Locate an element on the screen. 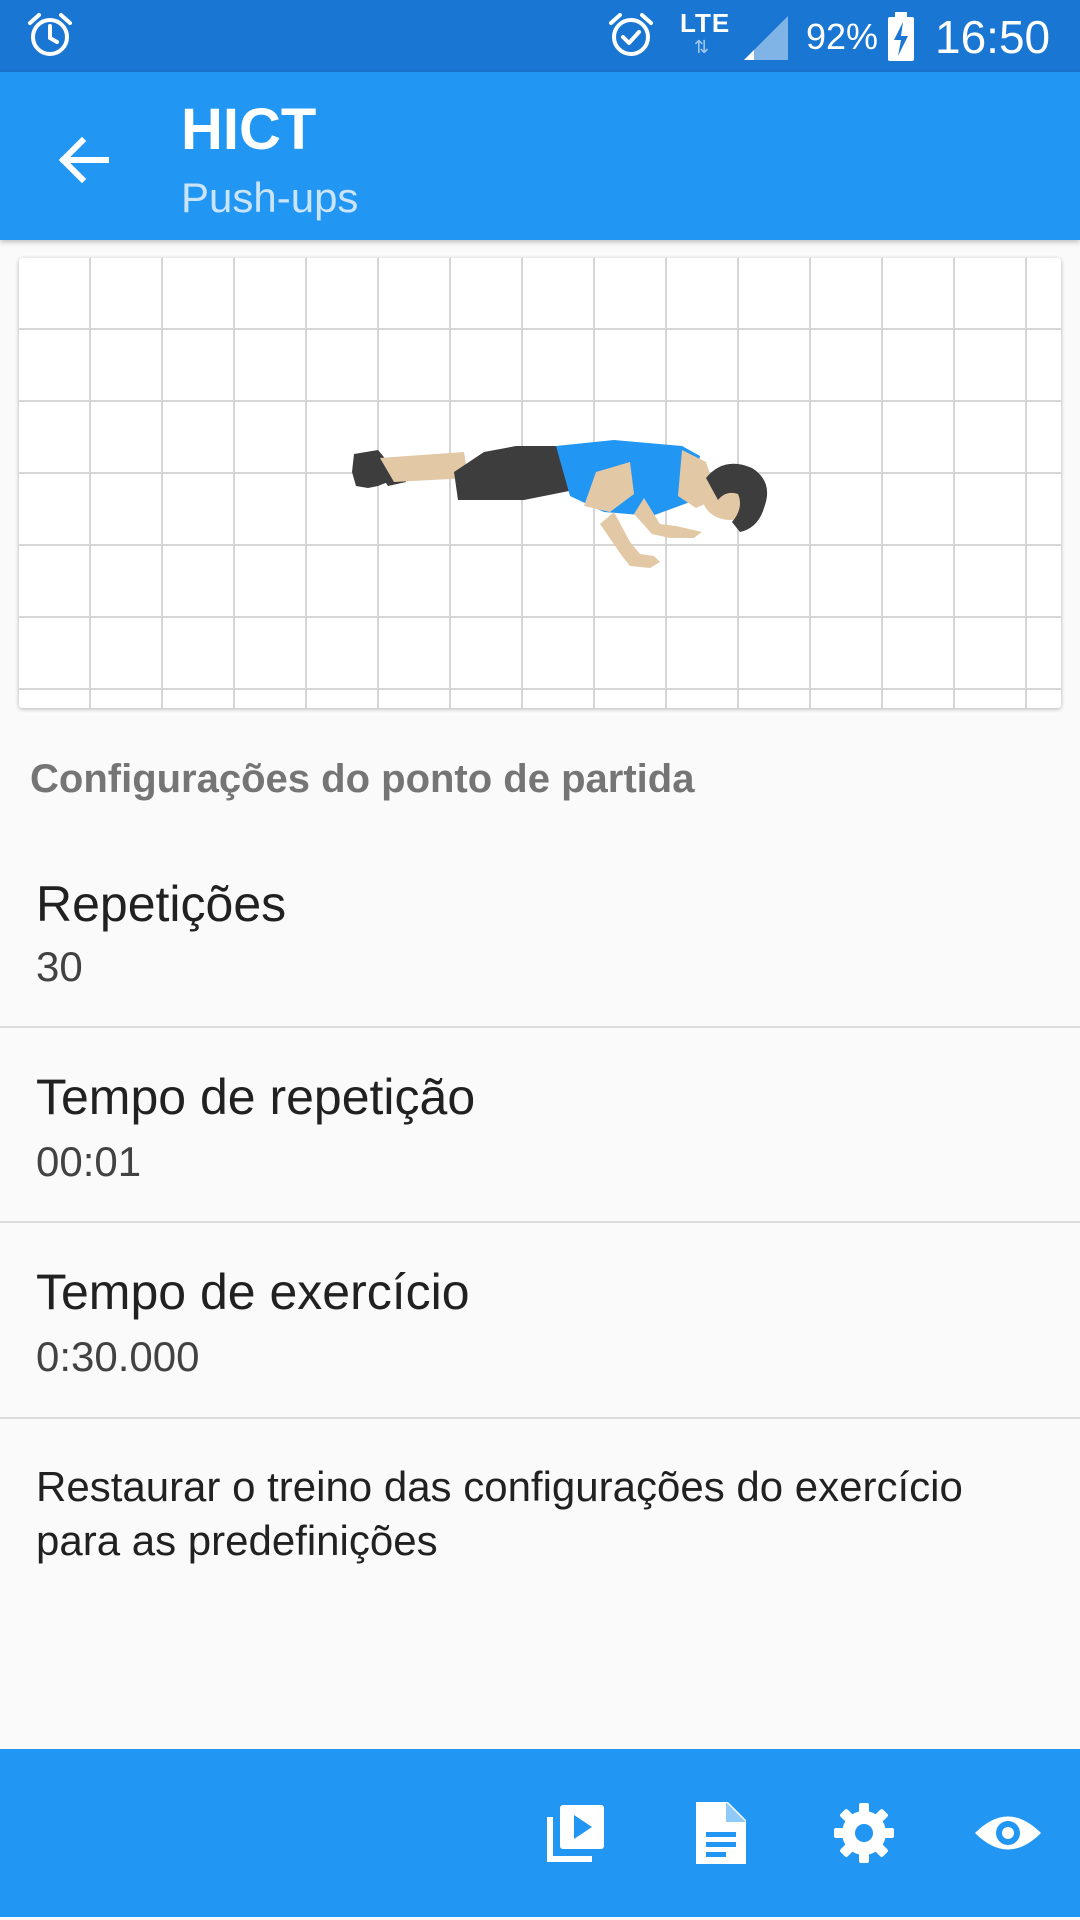 This screenshot has height=1920, width=1080. arrow-back-icon is located at coordinates (83, 160).